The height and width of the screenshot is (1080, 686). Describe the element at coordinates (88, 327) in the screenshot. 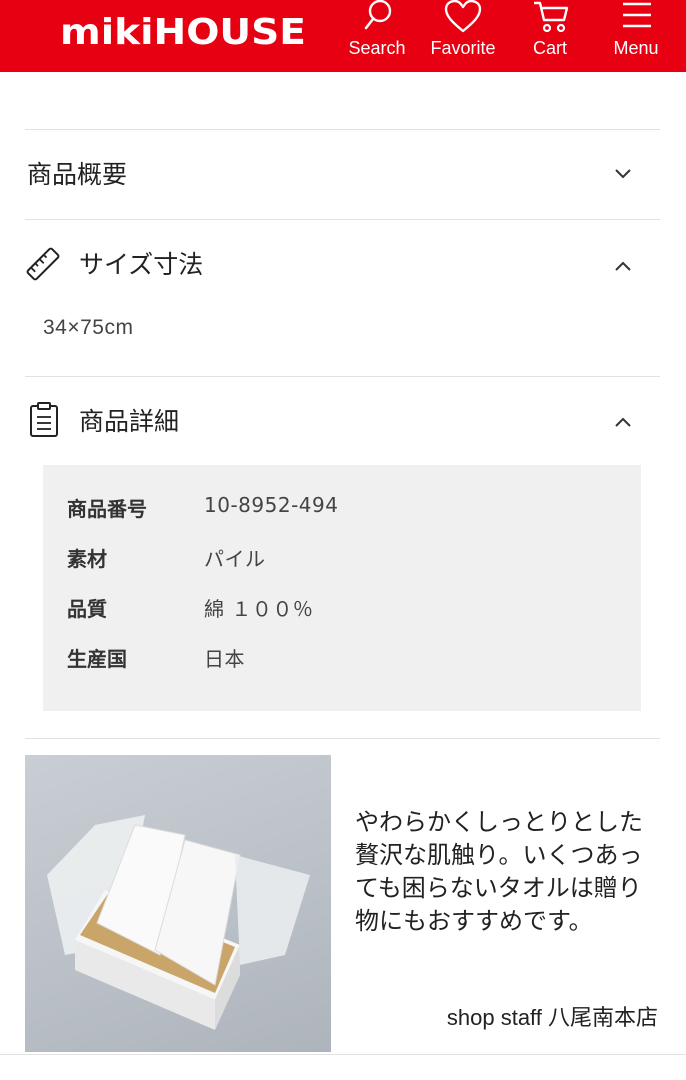

I see `size-value: 34×75cm` at that location.